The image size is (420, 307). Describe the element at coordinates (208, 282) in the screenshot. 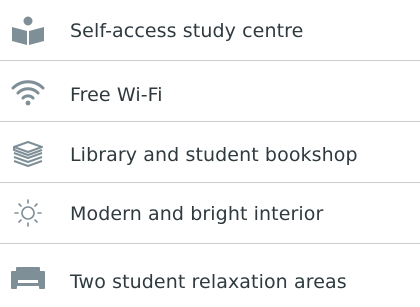

I see `list-item-label: Two student relaxation areas` at that location.